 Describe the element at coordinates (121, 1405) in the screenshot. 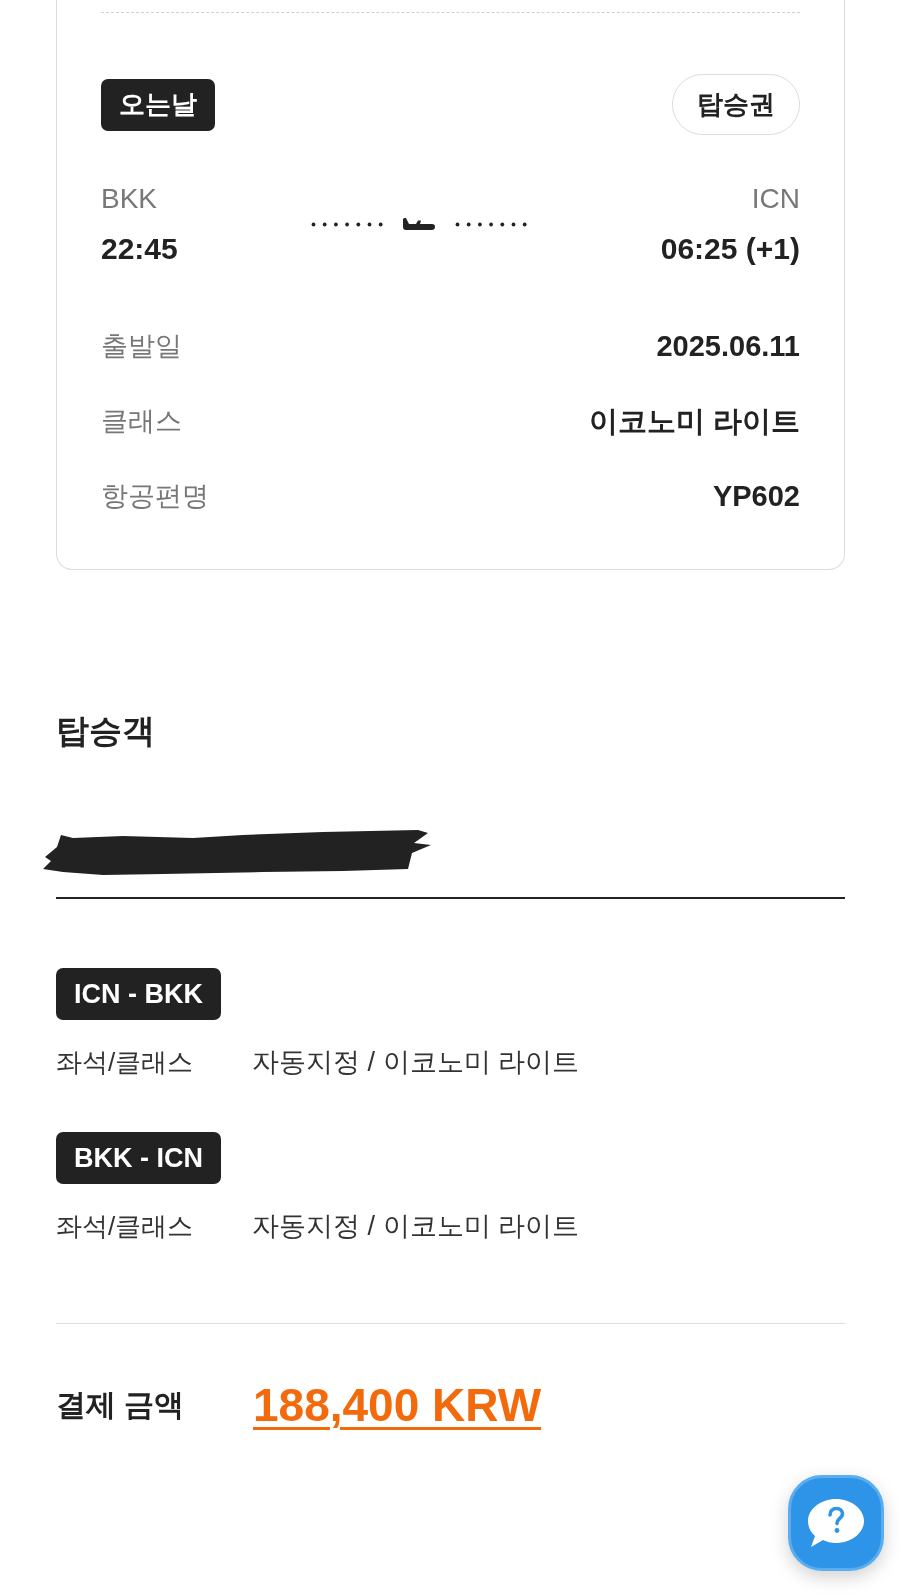

I see `payment-label: 결제 금액` at that location.